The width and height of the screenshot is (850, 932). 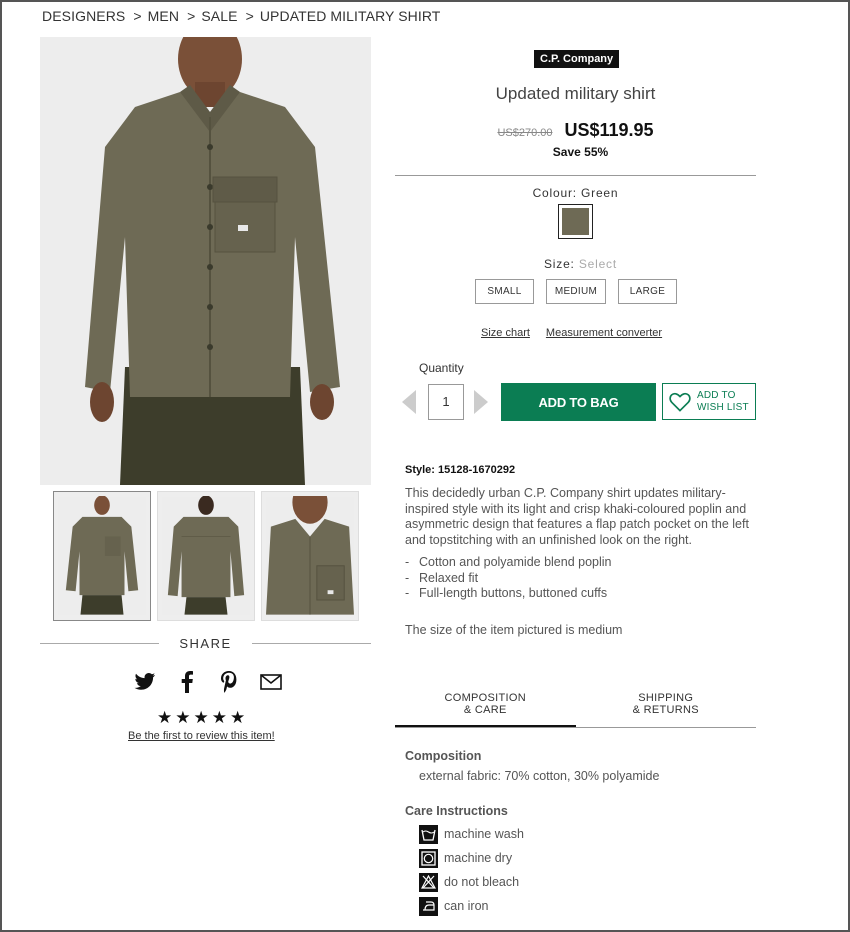 I want to click on care-item-wash: machine wash, so click(x=471, y=834).